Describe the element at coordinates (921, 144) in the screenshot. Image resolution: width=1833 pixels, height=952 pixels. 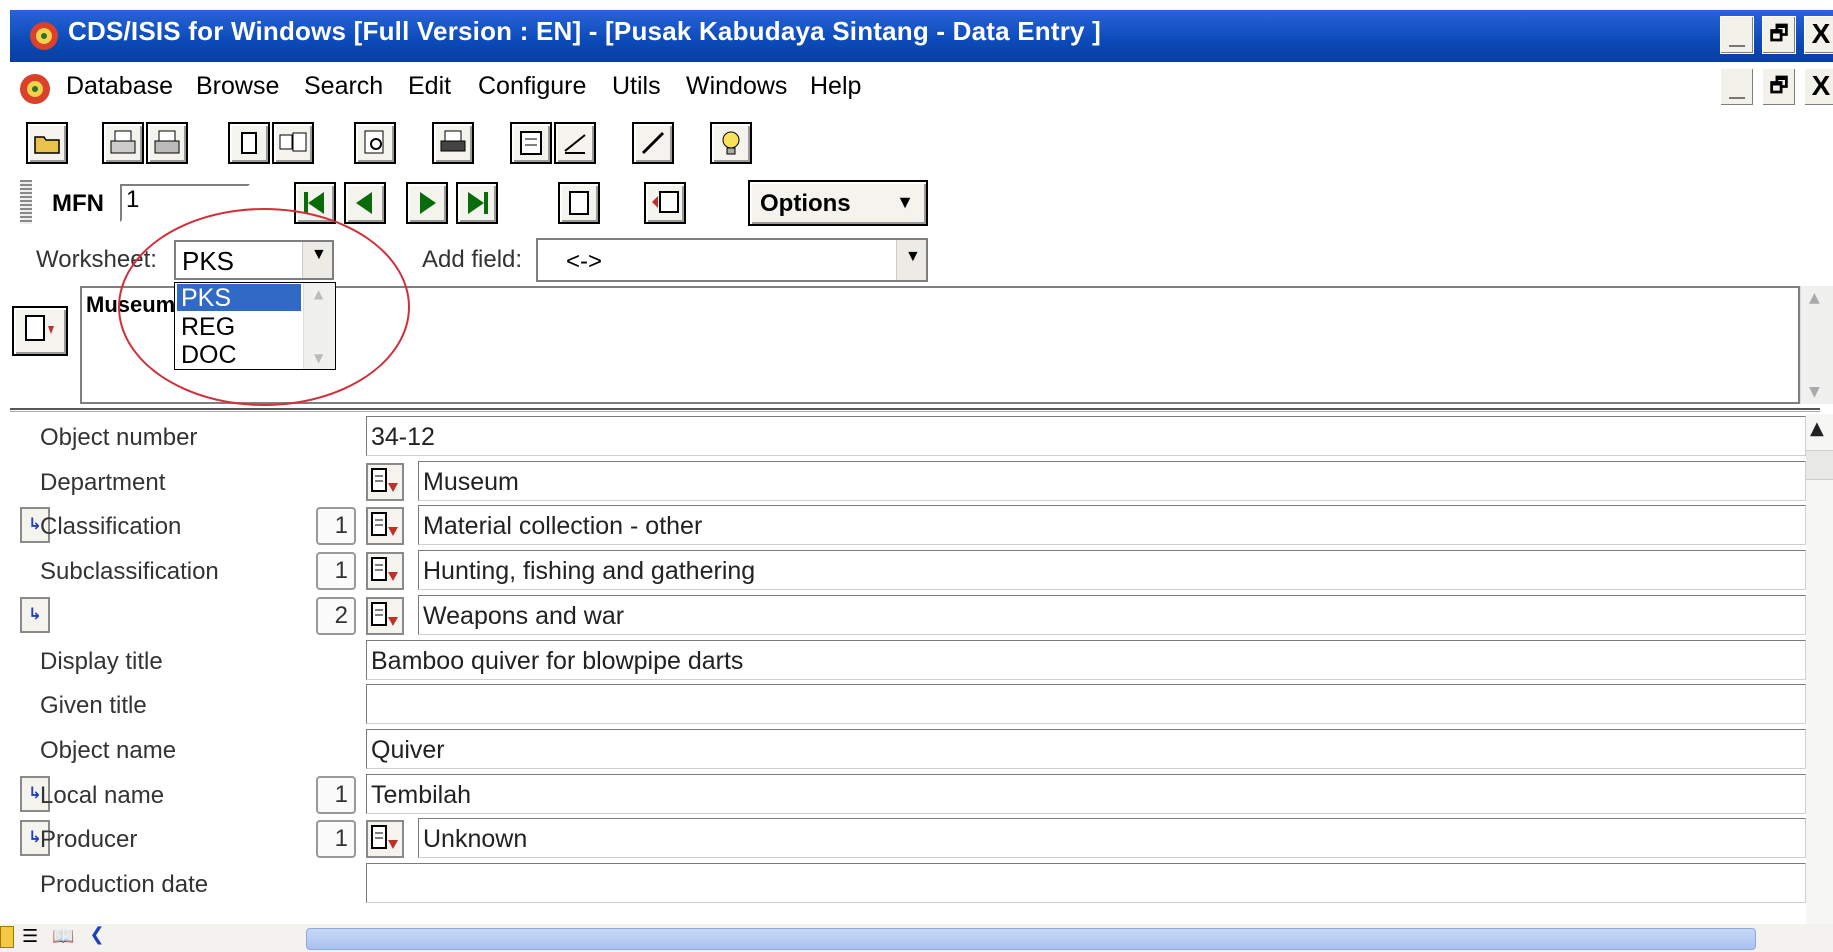
I see `main-toolbar` at that location.